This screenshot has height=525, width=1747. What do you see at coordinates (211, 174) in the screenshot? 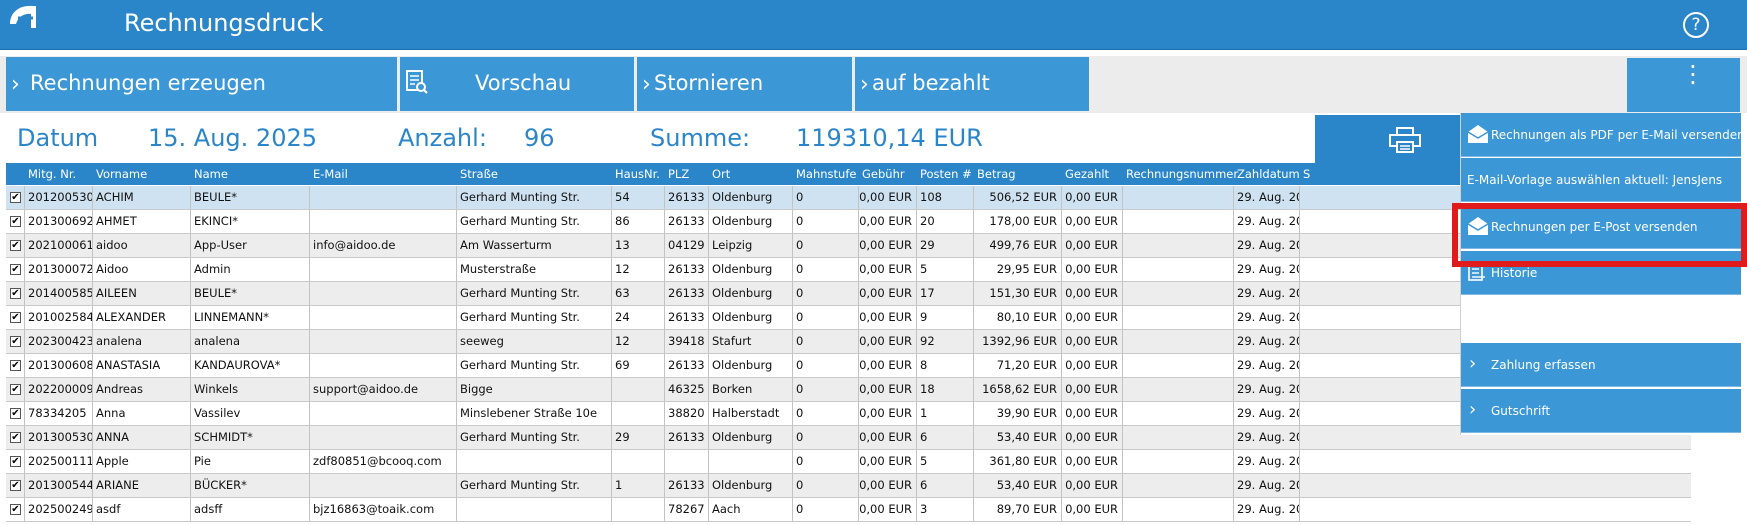
I see `column-header: Name` at bounding box center [211, 174].